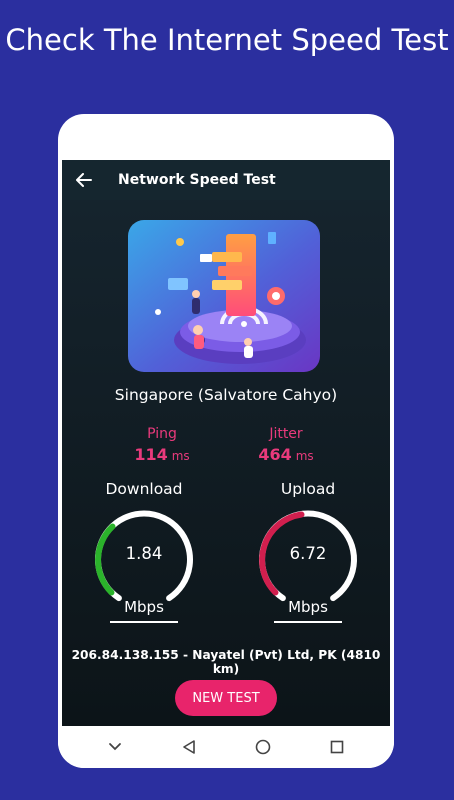 The height and width of the screenshot is (800, 454). I want to click on download-gauge: Download 1.84 Mbps, so click(144, 555).